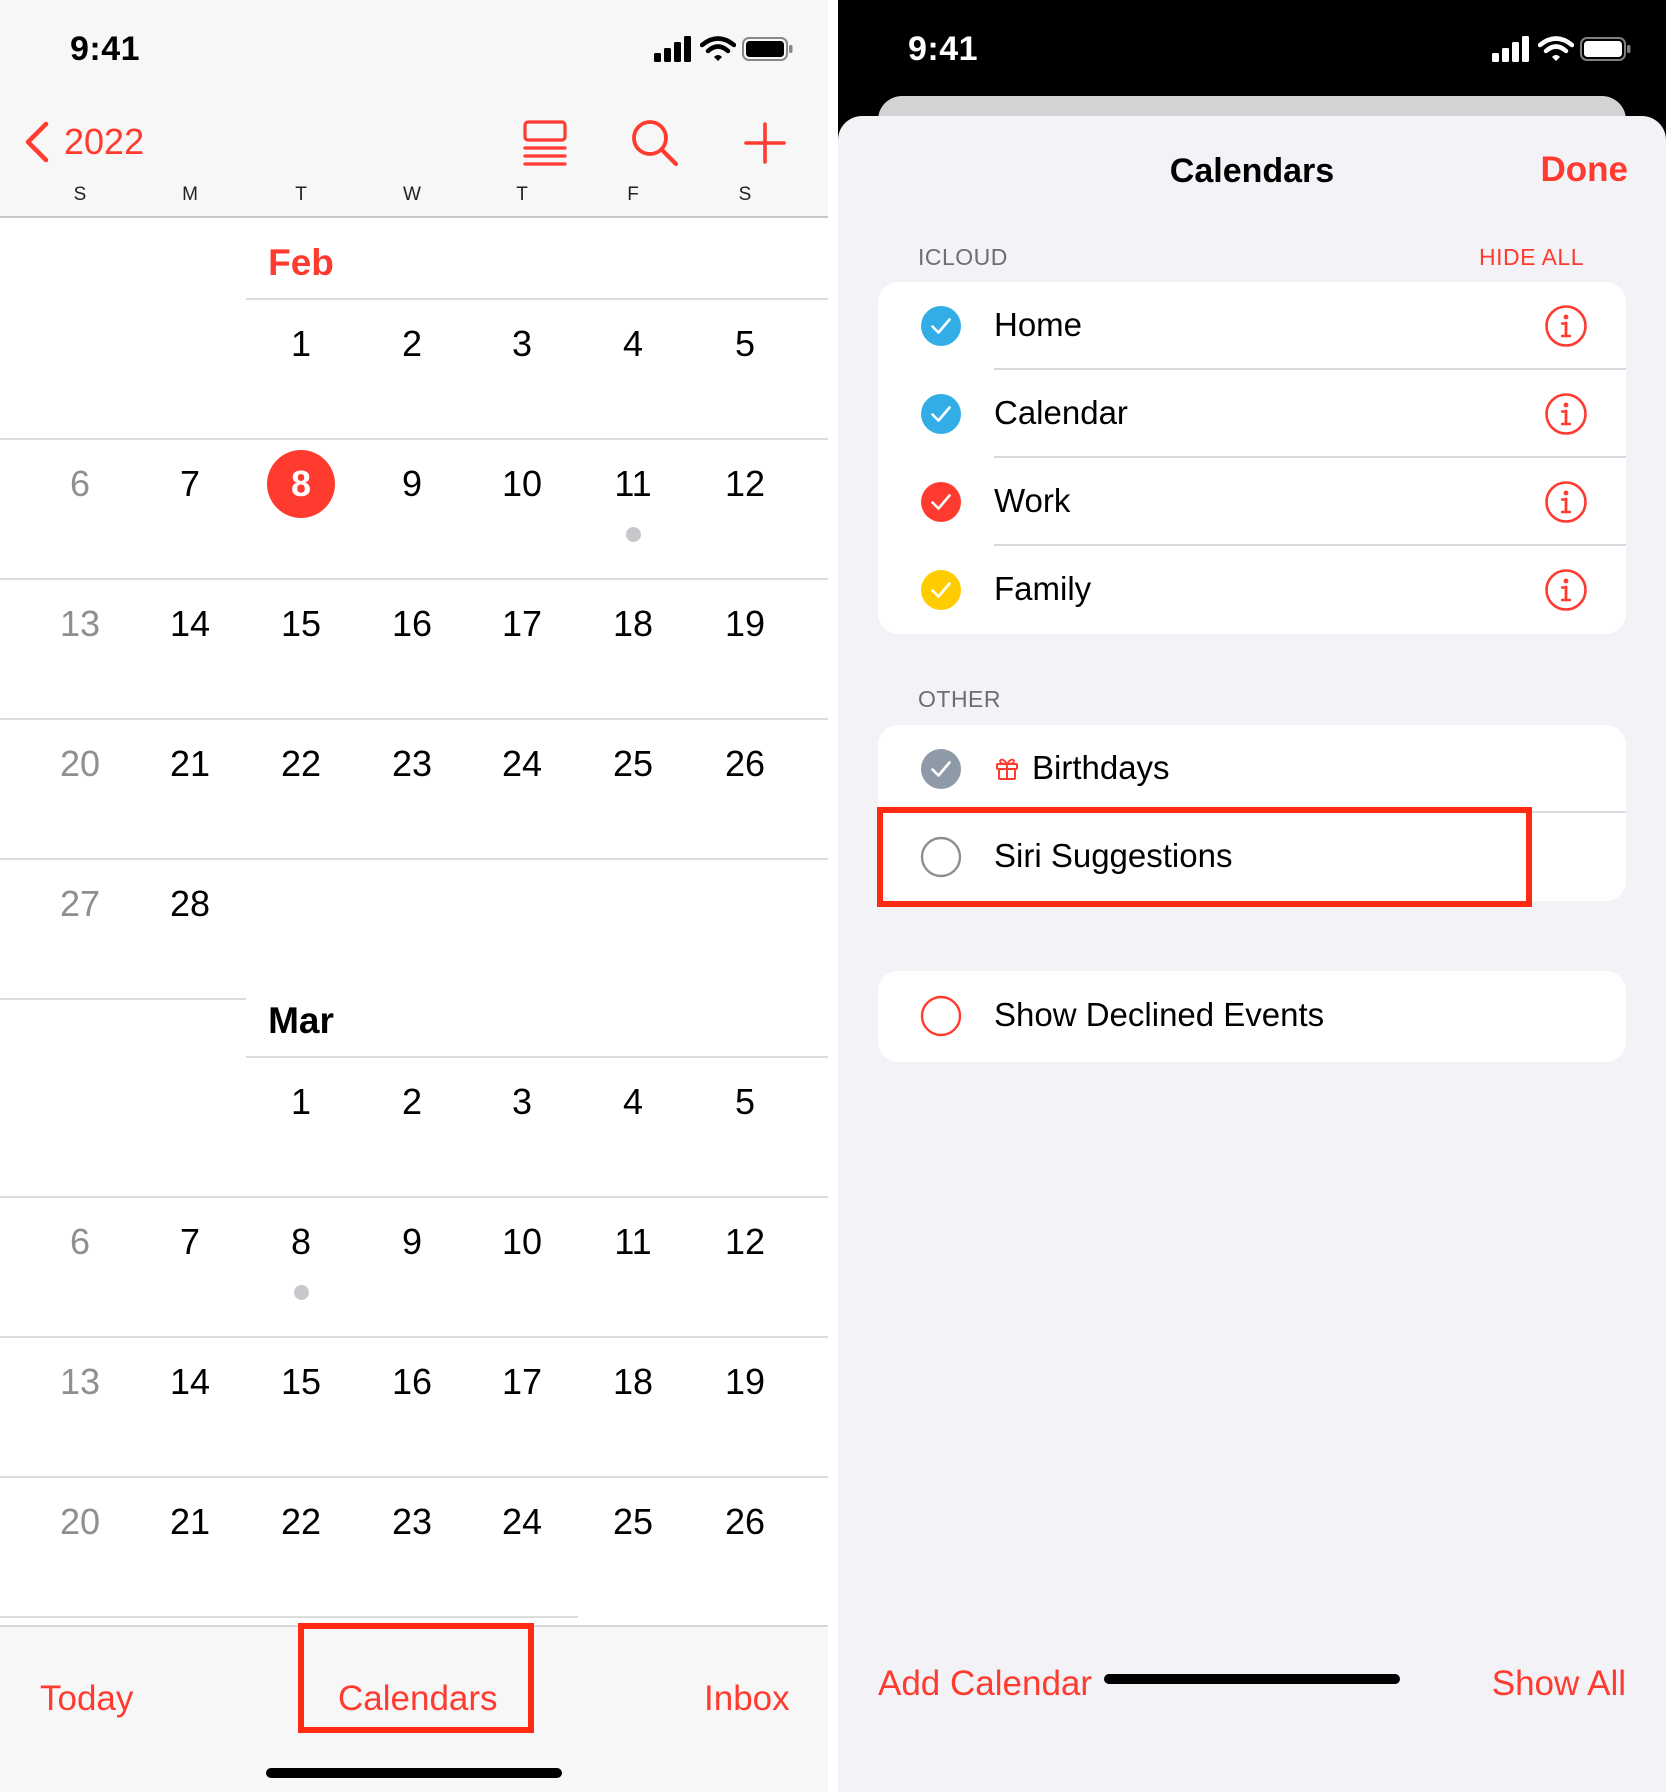  What do you see at coordinates (672, 49) in the screenshot?
I see `cellular-signal-icon` at bounding box center [672, 49].